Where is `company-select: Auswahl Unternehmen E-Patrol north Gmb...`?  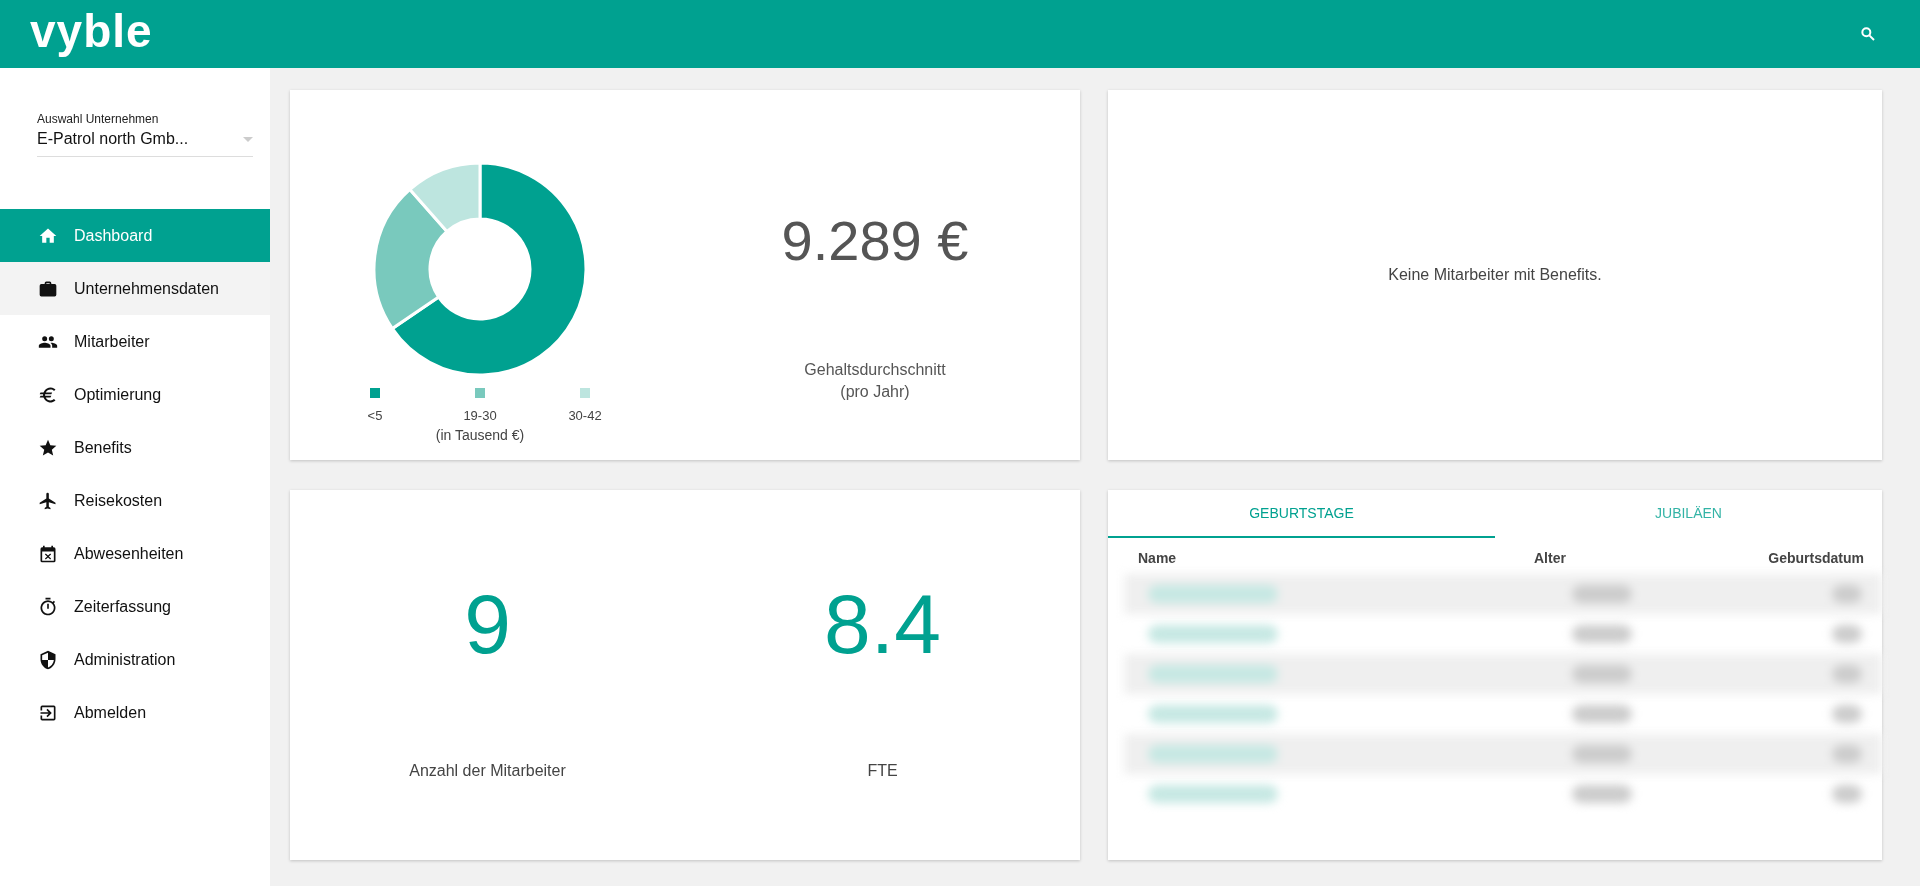
company-select: Auswahl Unternehmen E-Patrol north Gmb... is located at coordinates (145, 134).